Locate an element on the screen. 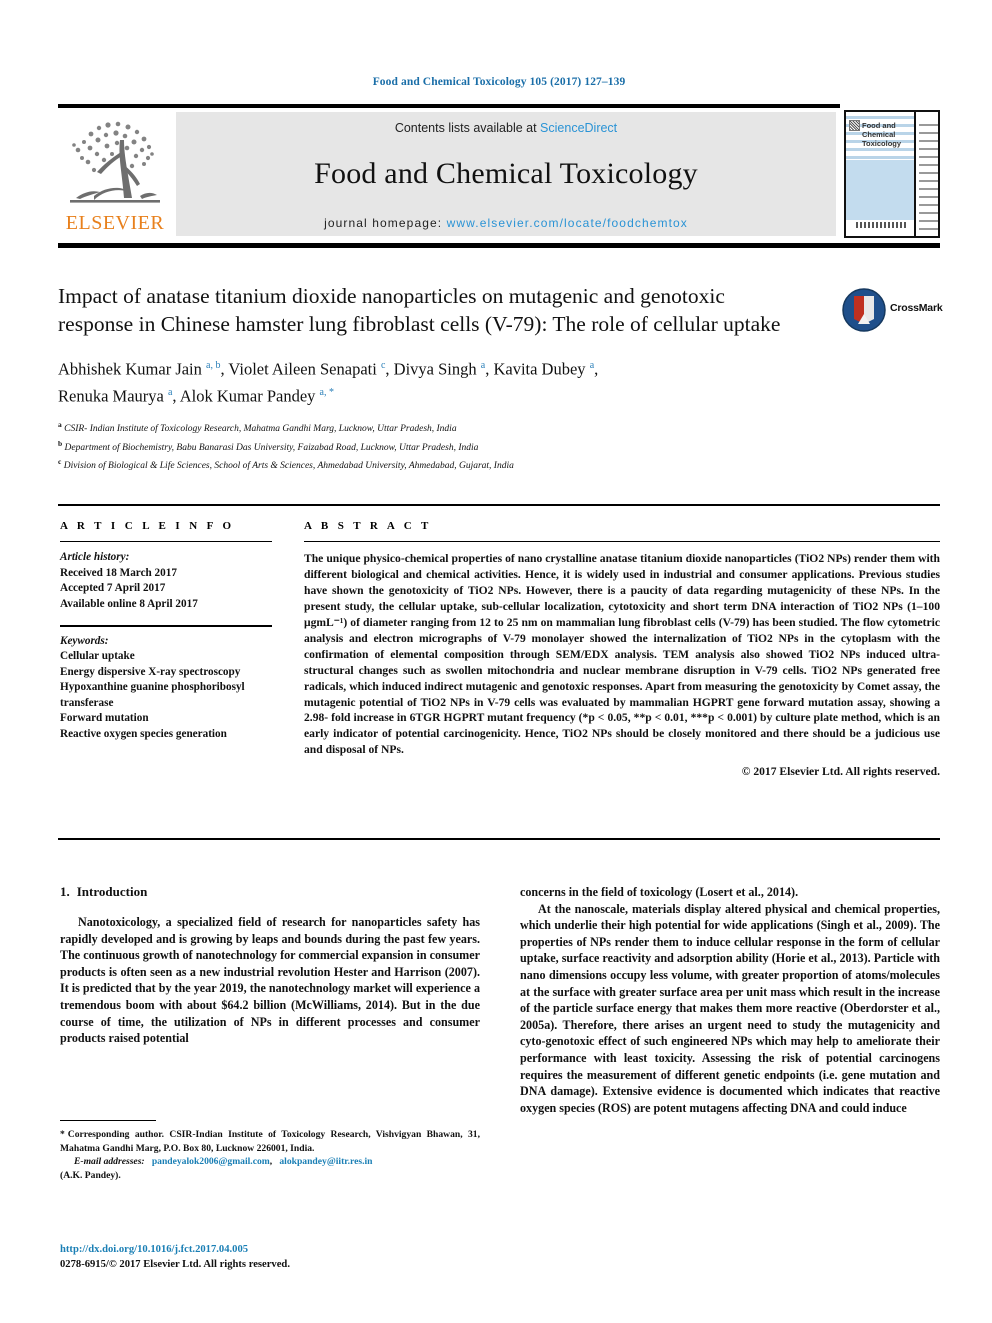 The height and width of the screenshot is (1323, 992). section-title: Introduction is located at coordinates (112, 891).